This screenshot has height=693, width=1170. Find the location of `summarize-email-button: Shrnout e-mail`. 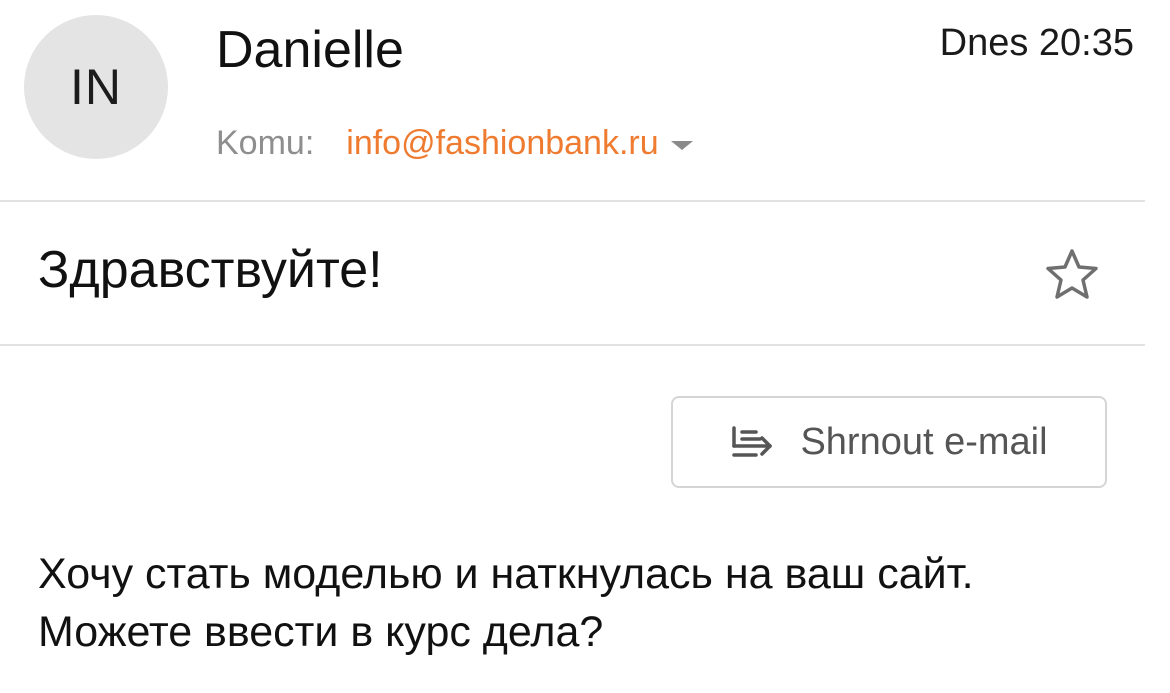

summarize-email-button: Shrnout e-mail is located at coordinates (889, 442).